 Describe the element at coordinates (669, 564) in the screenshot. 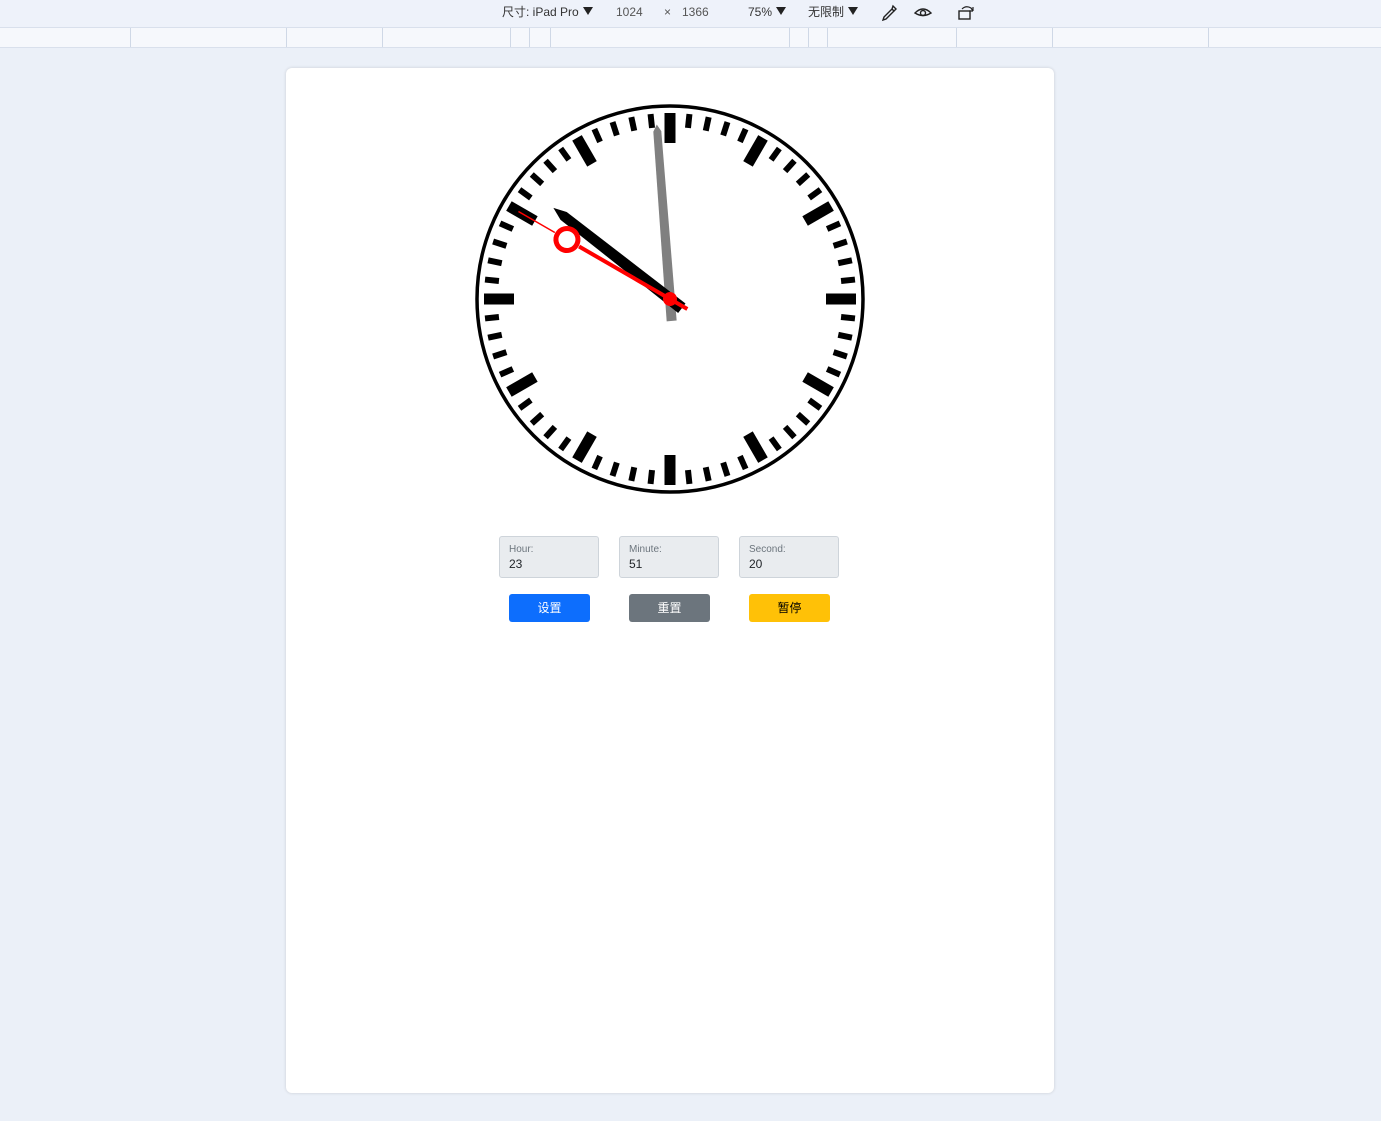

I see `minute-input` at that location.